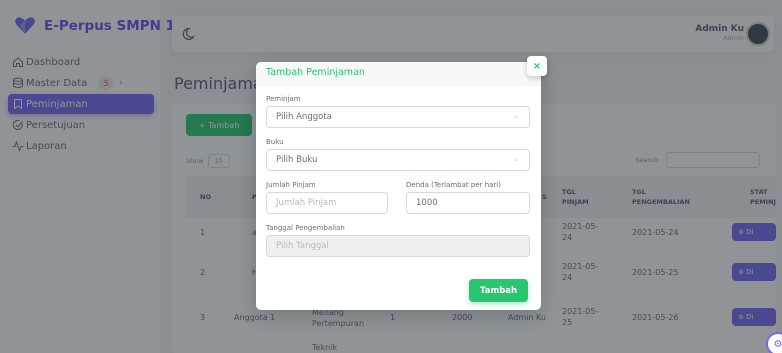 The width and height of the screenshot is (782, 353). I want to click on close-icon: ×, so click(537, 66).